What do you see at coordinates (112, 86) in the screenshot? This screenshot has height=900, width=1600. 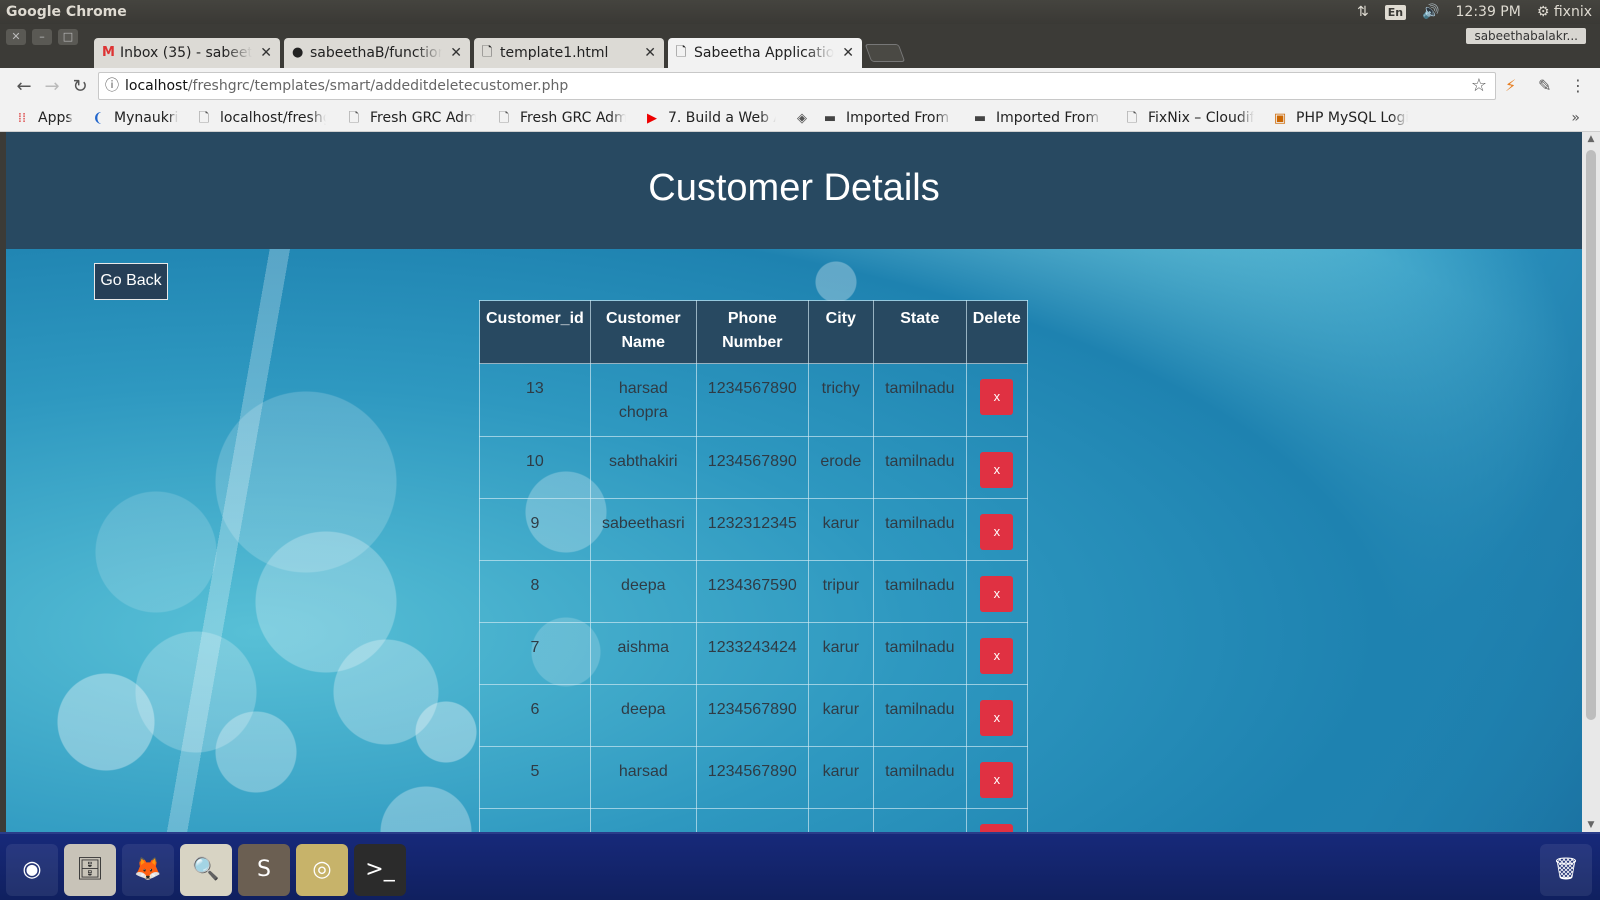 I see `info-icon: ⓘ` at bounding box center [112, 86].